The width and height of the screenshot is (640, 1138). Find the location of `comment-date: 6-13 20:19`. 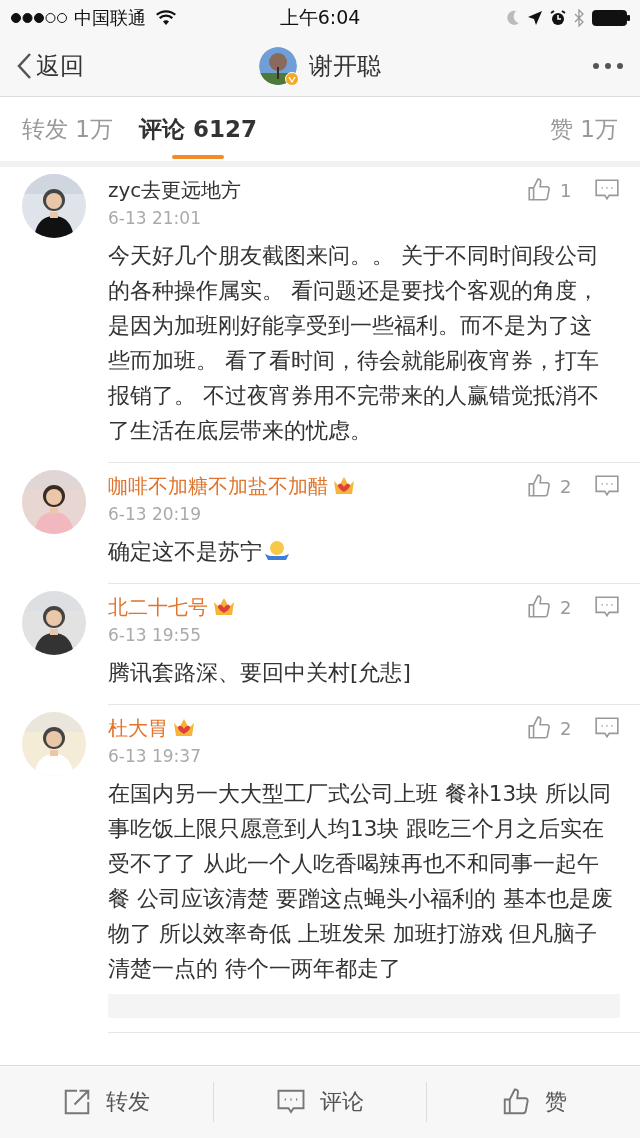

comment-date: 6-13 20:19 is located at coordinates (155, 514).